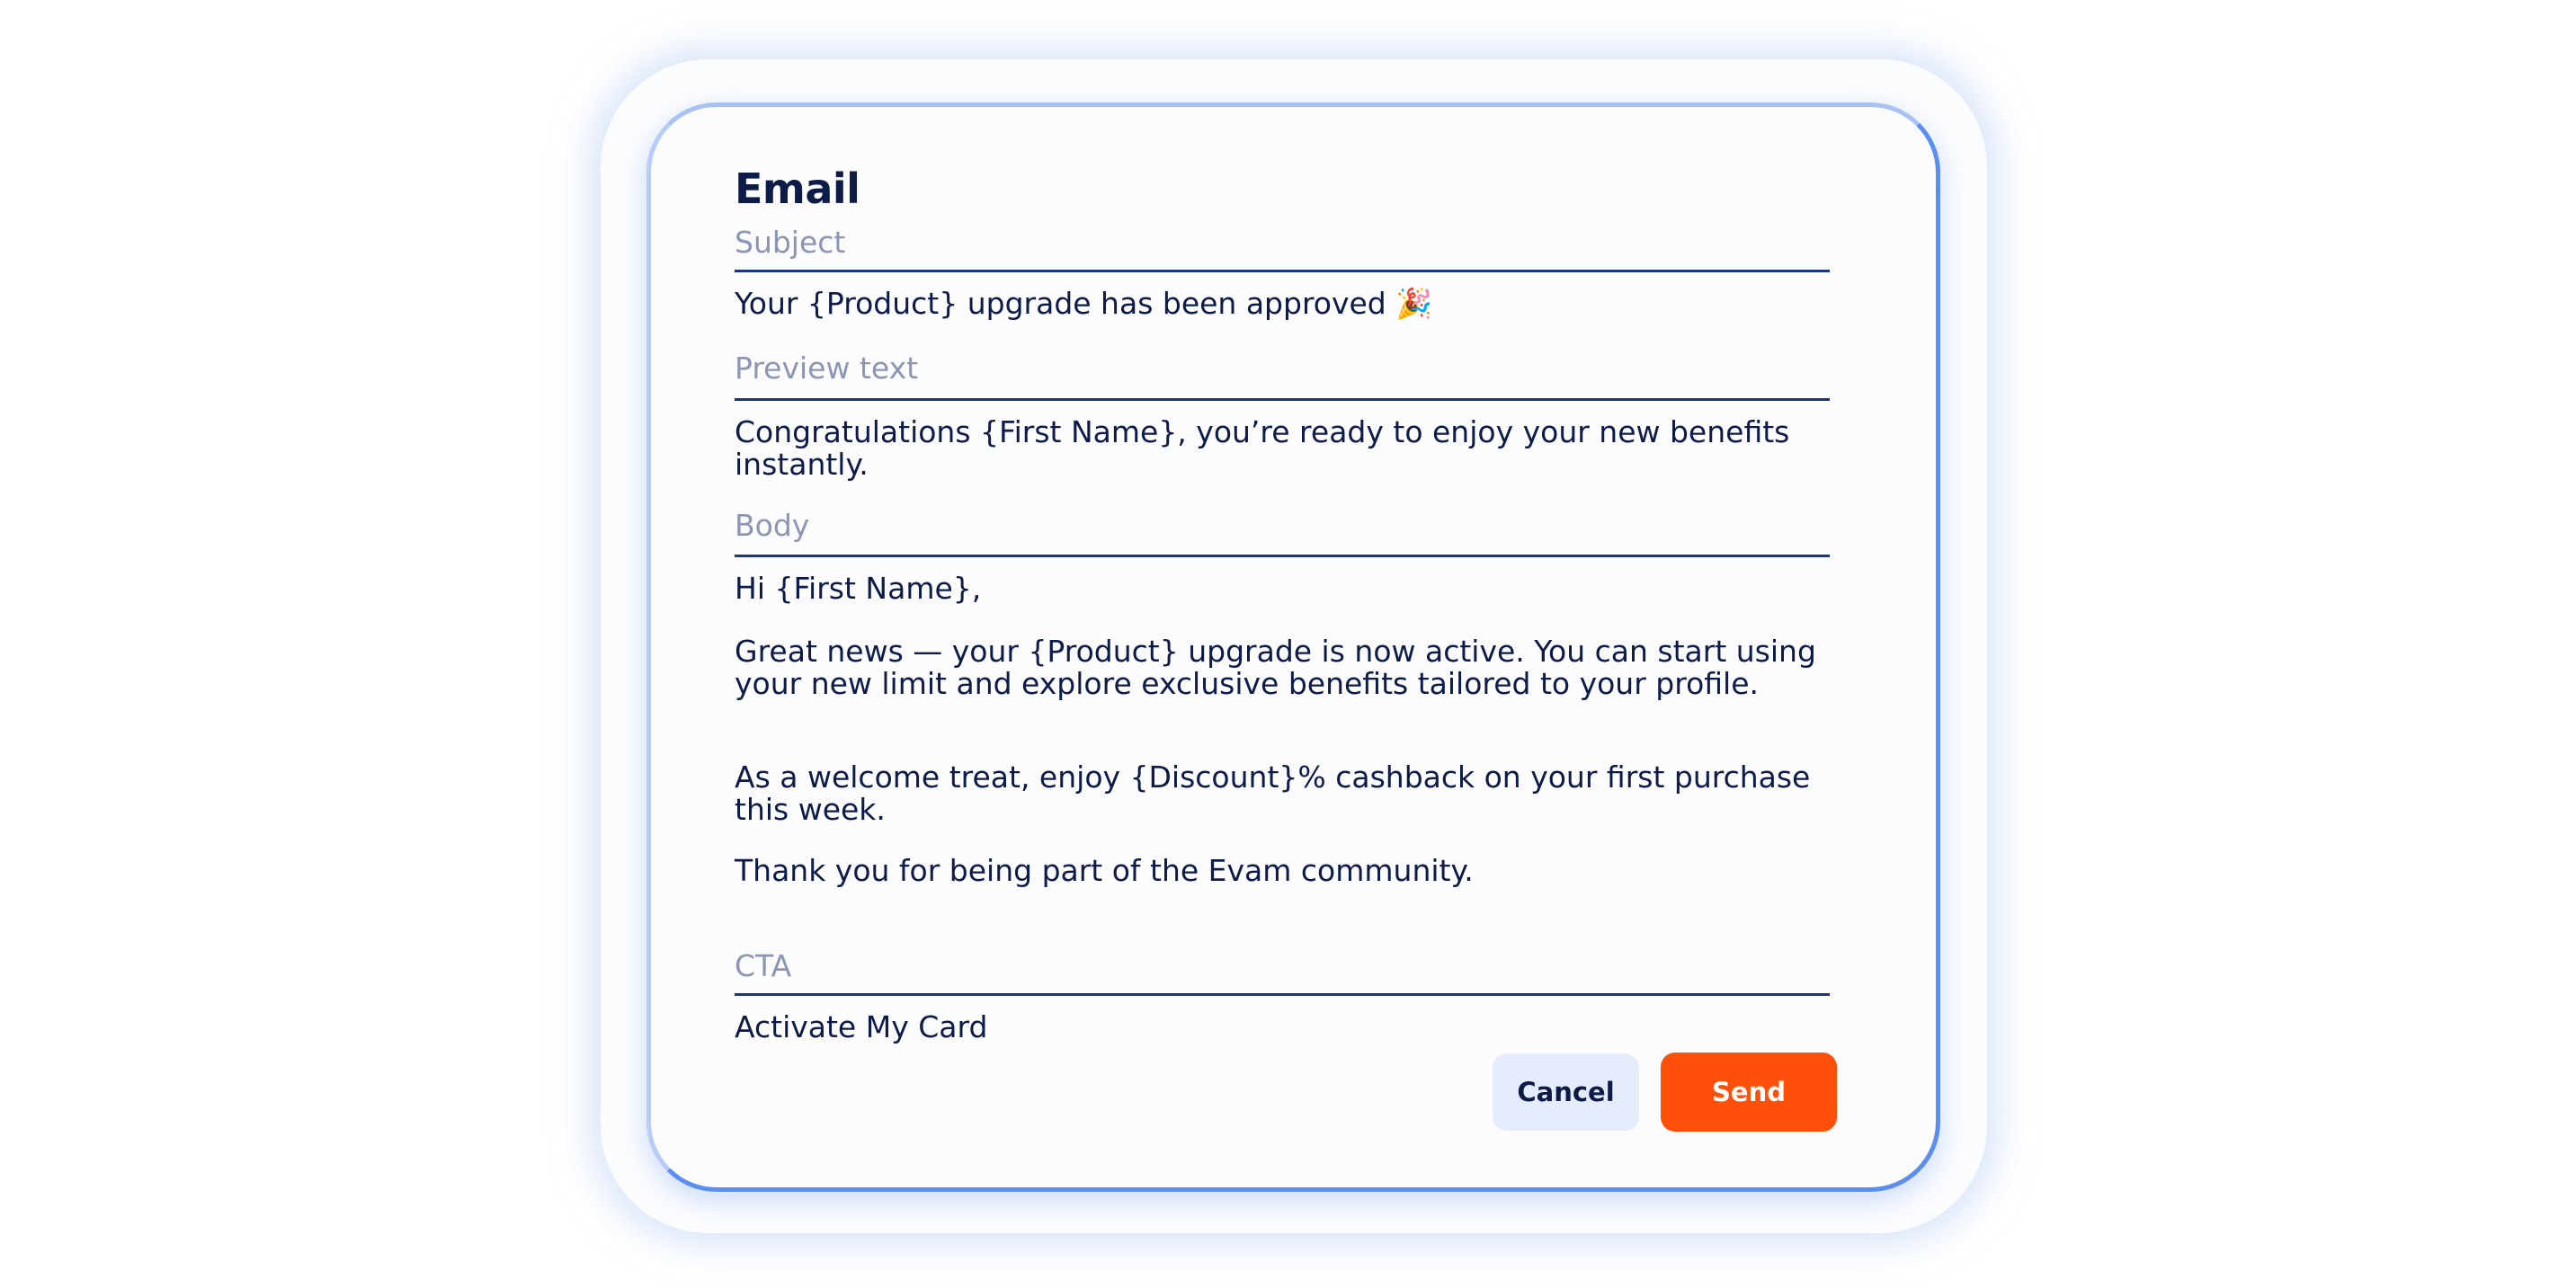 This screenshot has height=1288, width=2576. Describe the element at coordinates (1566, 1092) in the screenshot. I see `cancel-button: Cancel` at that location.